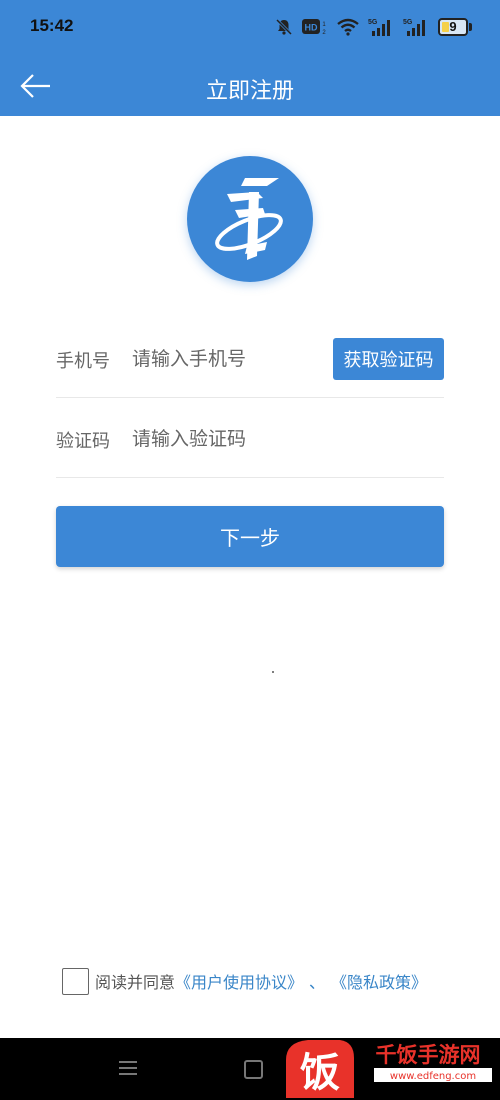  I want to click on phone-row: 手机号 获取验证码, so click(250, 359).